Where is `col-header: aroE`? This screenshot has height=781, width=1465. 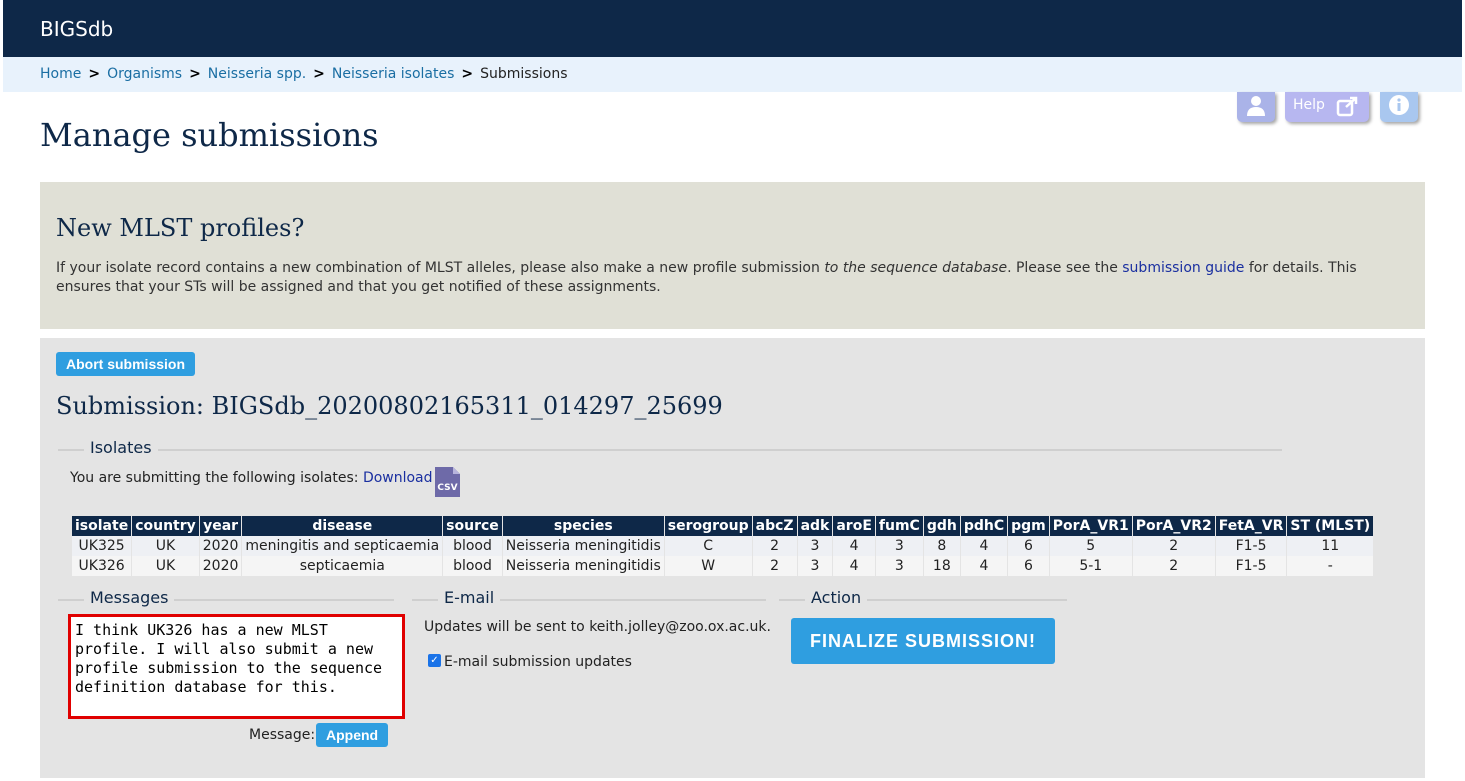 col-header: aroE is located at coordinates (854, 526).